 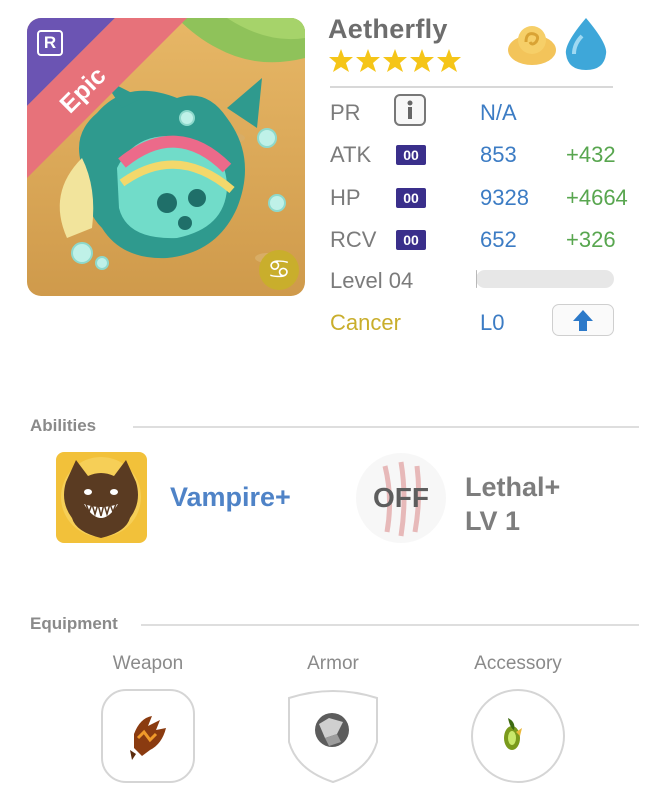 I want to click on ability-name-line: Lethal+, so click(x=513, y=487).